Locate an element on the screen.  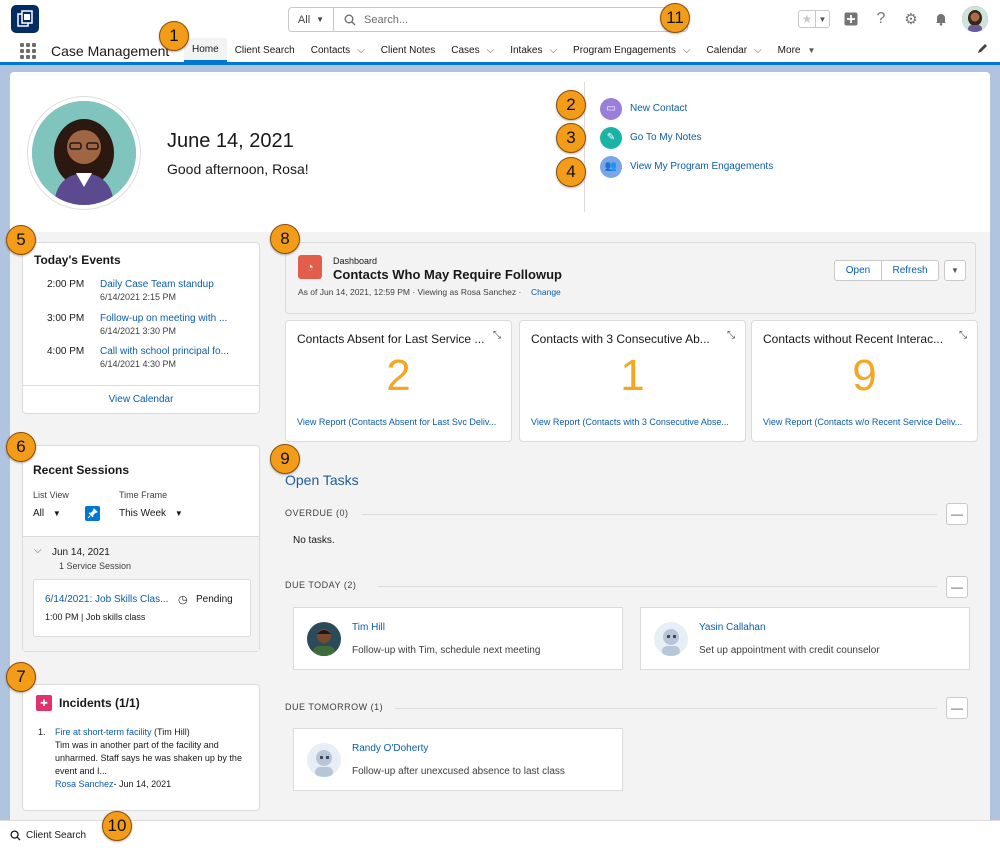
collapse-due-today-button: — is located at coordinates (957, 587).